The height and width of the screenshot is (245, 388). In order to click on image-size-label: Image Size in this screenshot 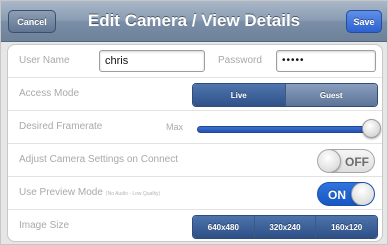, I will do `click(44, 225)`.